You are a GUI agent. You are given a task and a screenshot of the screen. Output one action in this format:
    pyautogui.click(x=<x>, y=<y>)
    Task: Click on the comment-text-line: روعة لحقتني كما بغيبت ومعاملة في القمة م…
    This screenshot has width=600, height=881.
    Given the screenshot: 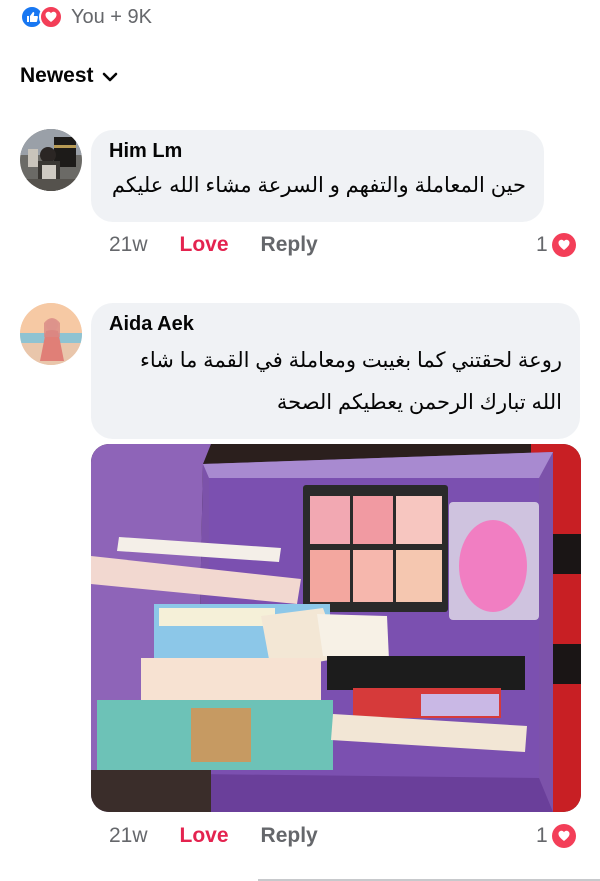 What is the action you would take?
    pyautogui.click(x=351, y=360)
    